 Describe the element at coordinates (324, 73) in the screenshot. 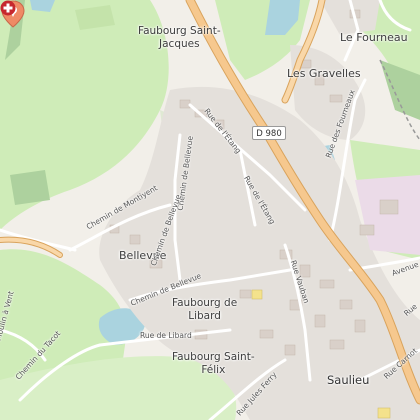

I see `place-les-gravelles: Les Gravelles` at that location.